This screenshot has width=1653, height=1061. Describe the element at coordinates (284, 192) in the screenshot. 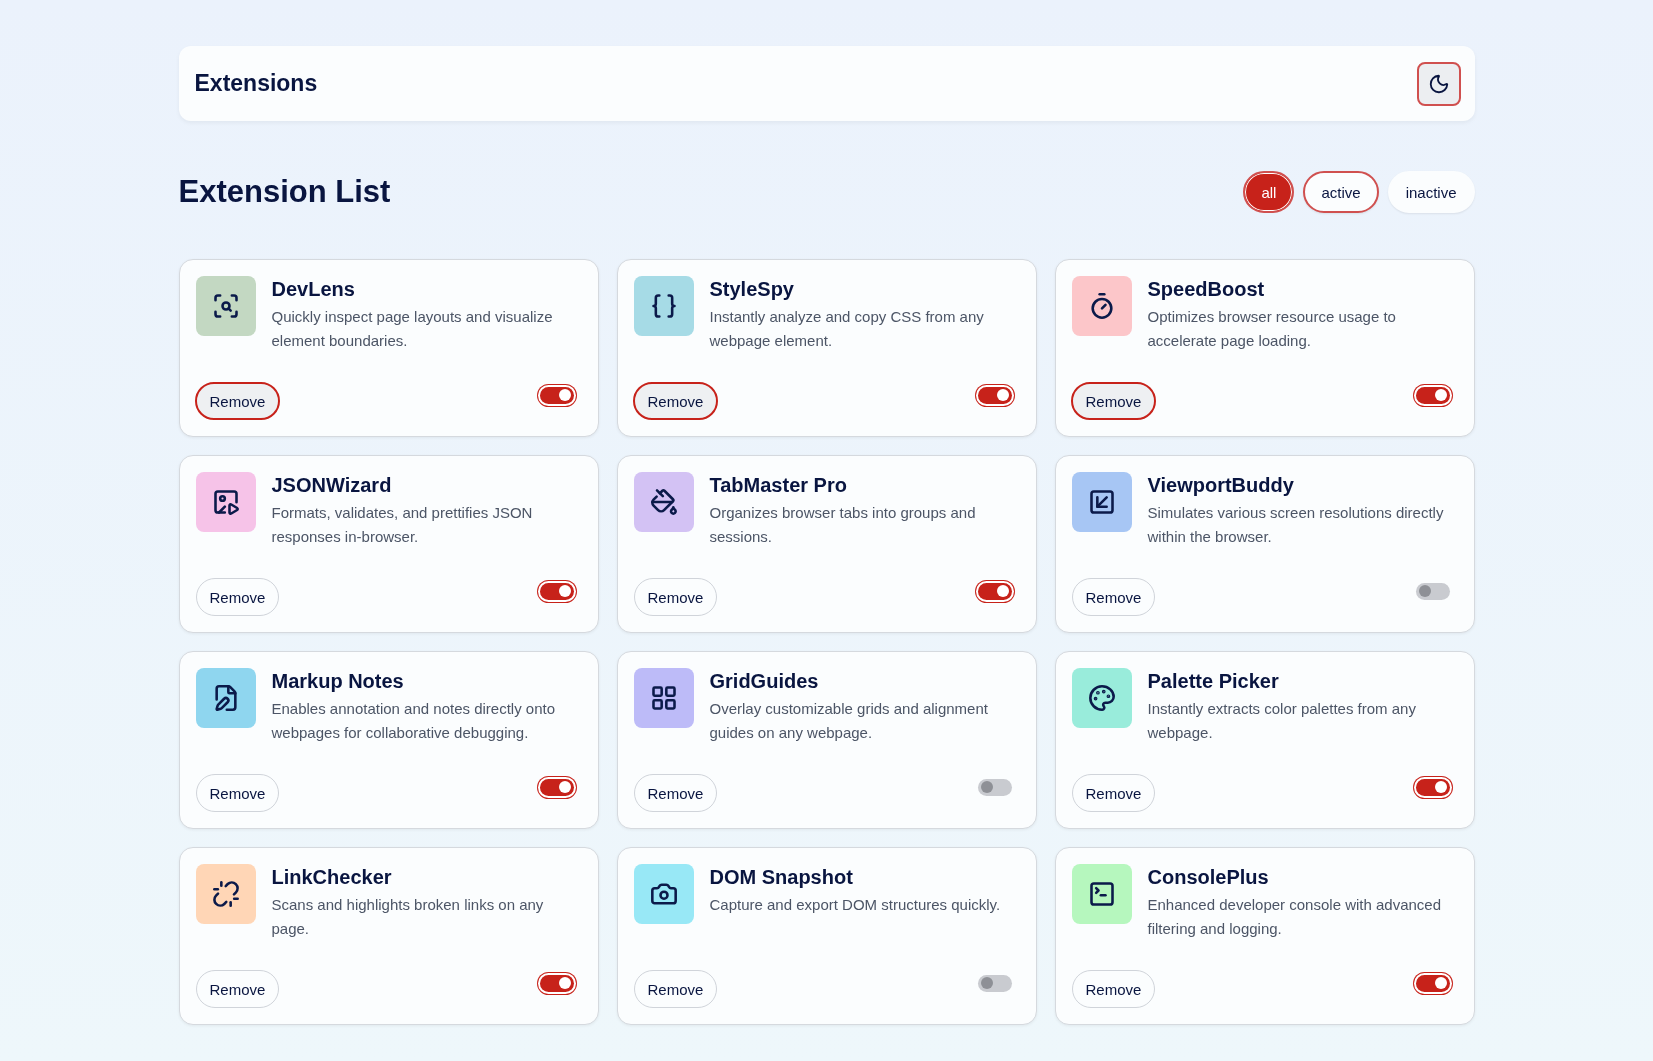

I see `section-title: Extension List` at that location.